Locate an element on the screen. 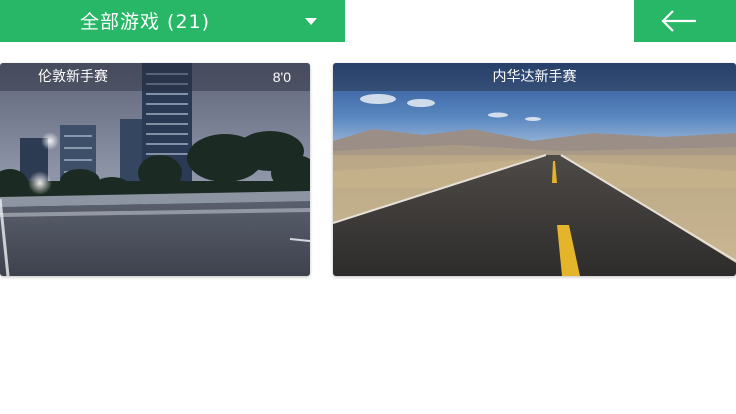 Image resolution: width=736 pixels, height=414 pixels. game-filter-dropdown: 全部游戏 (21) is located at coordinates (172, 21).